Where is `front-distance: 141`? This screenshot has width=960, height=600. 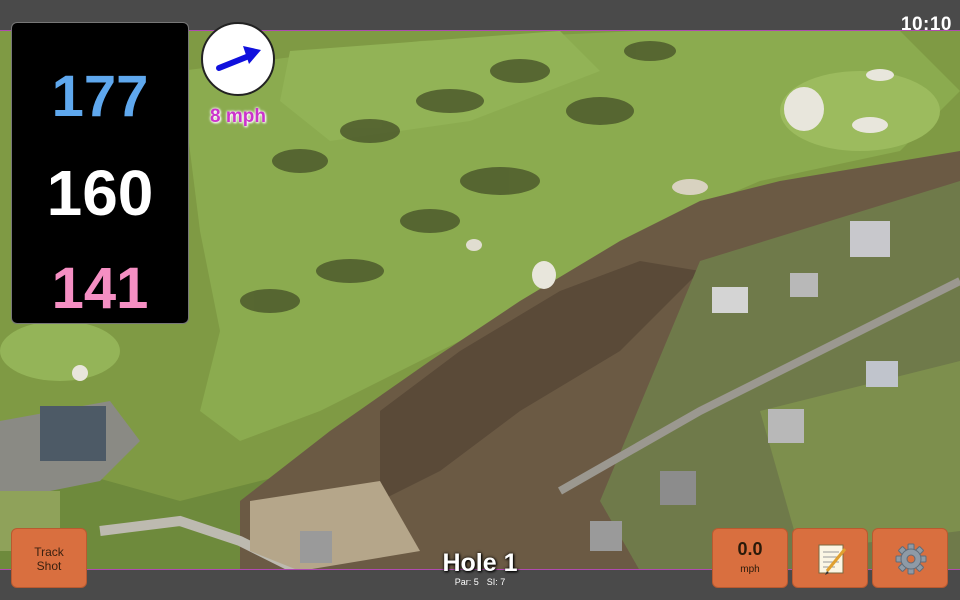
front-distance: 141 is located at coordinates (100, 288).